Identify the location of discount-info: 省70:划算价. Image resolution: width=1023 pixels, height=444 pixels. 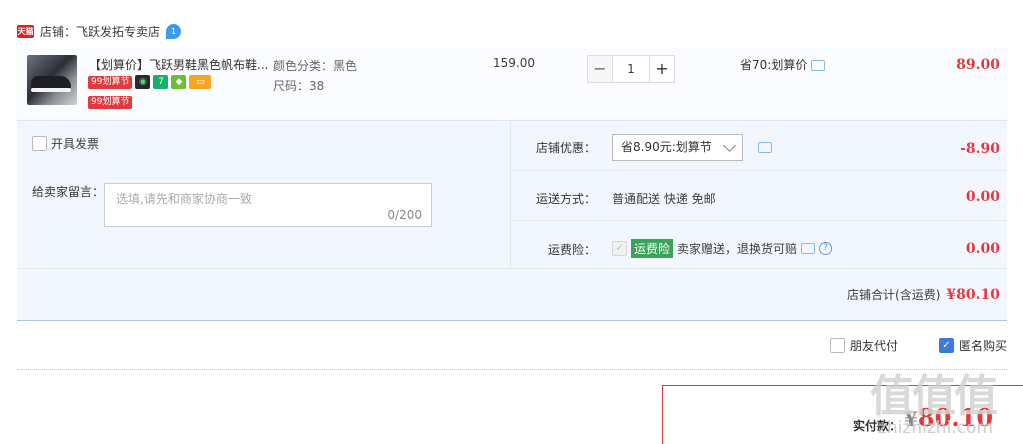
(783, 64).